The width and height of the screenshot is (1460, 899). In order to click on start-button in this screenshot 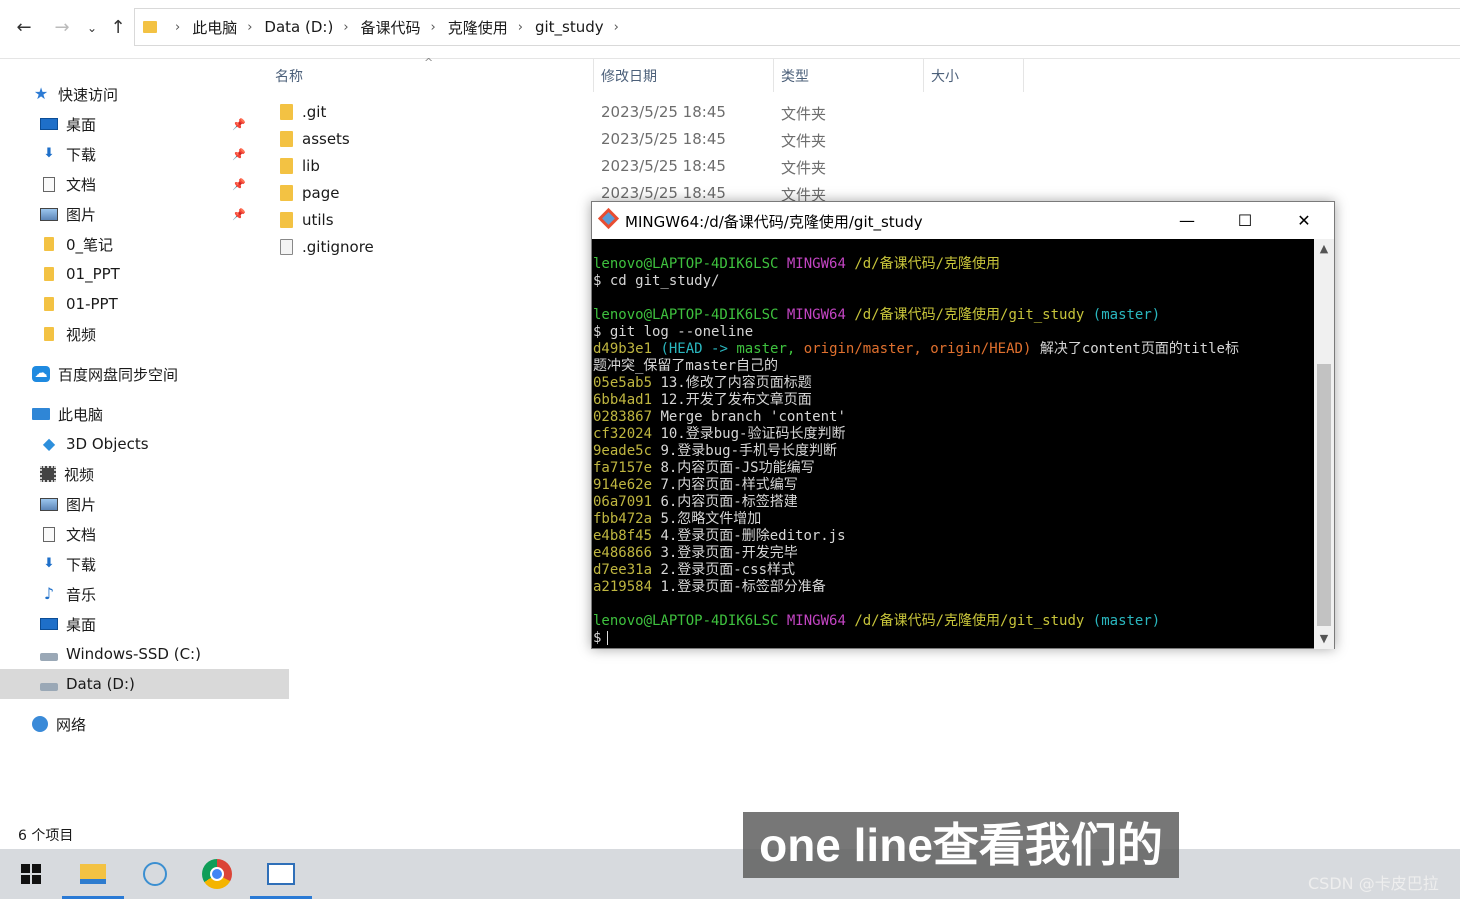, I will do `click(31, 874)`.